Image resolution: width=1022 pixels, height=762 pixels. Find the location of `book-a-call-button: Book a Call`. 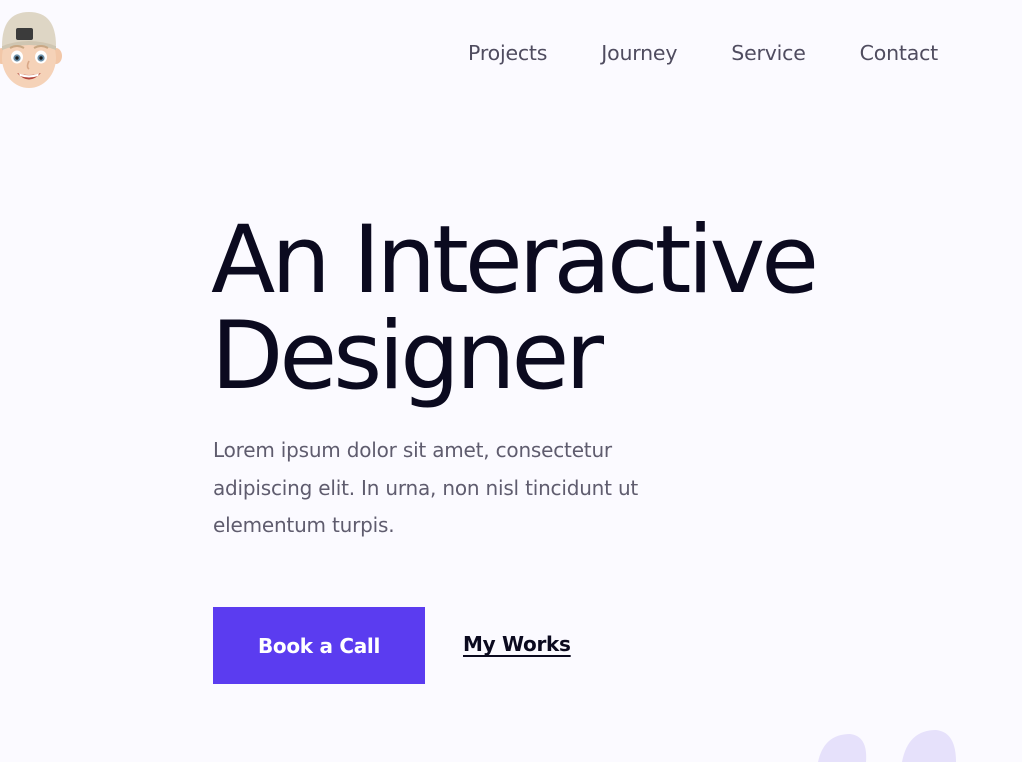

book-a-call-button: Book a Call is located at coordinates (319, 645).